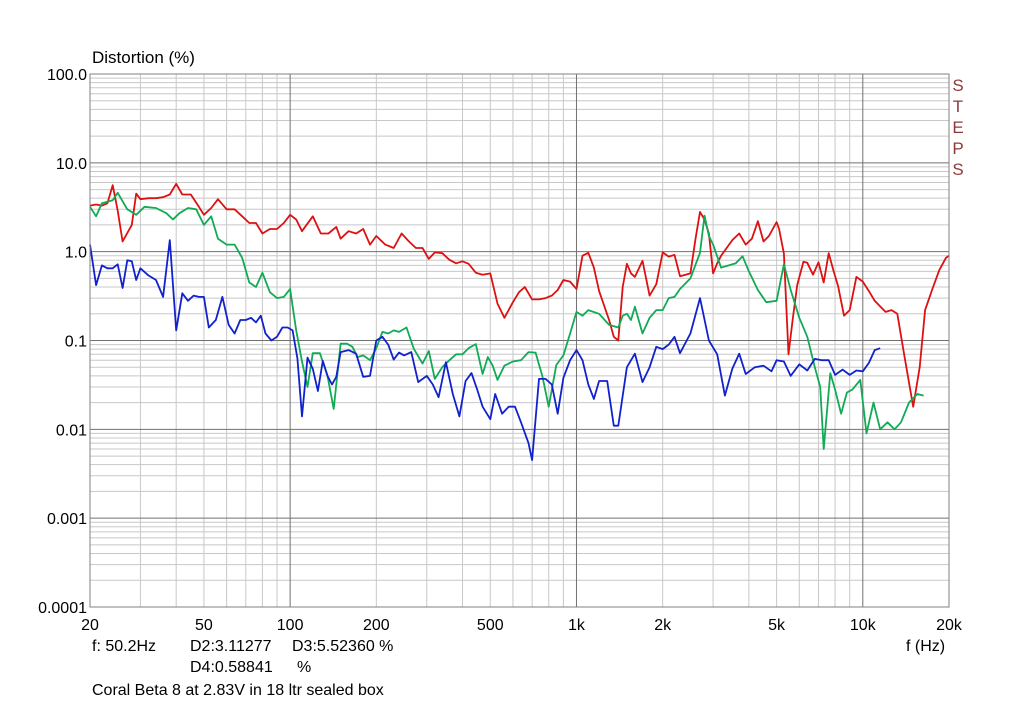  I want to click on x-axis-title: f (Hz), so click(926, 646).